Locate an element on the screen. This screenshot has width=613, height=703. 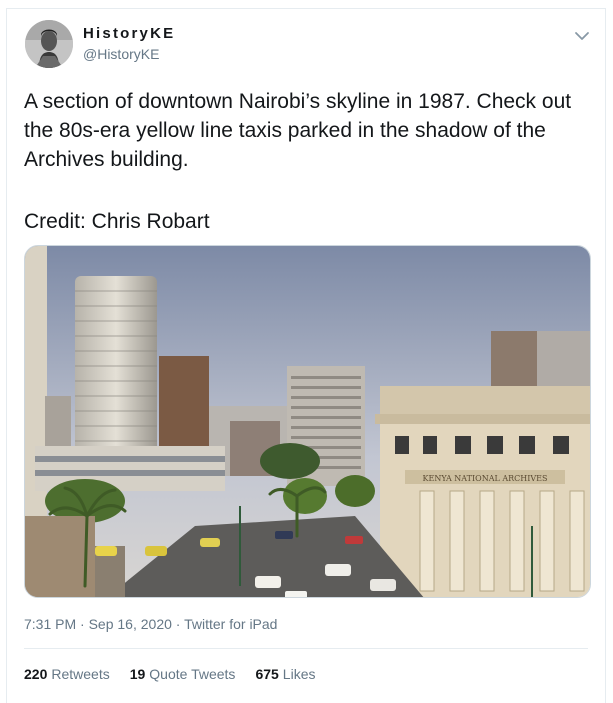
tweet-stats: 220 Retweets 19 Quote Tweets 675 Likes is located at coordinates (169, 674).